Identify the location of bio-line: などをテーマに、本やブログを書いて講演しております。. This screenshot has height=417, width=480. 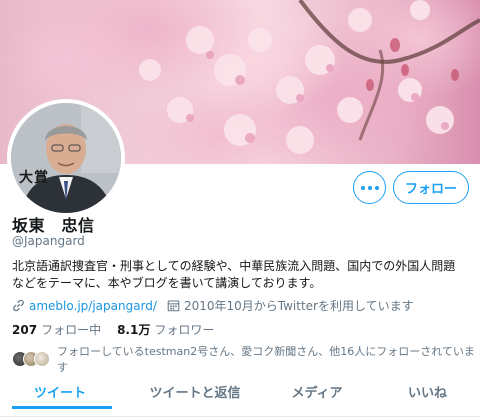
(167, 283).